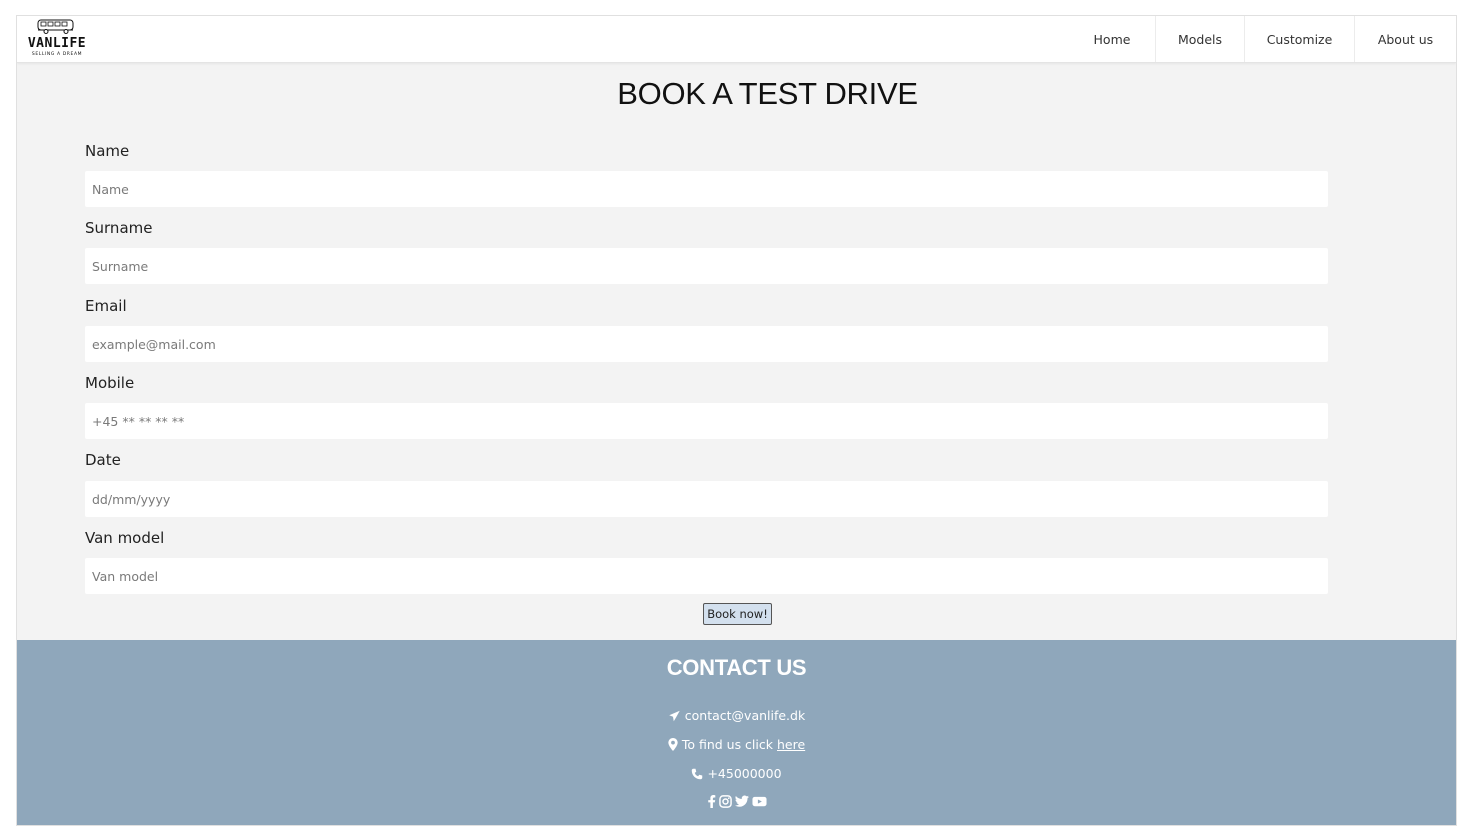 This screenshot has width=1472, height=840. What do you see at coordinates (1299, 39) in the screenshot?
I see `nav-customize: Customize` at bounding box center [1299, 39].